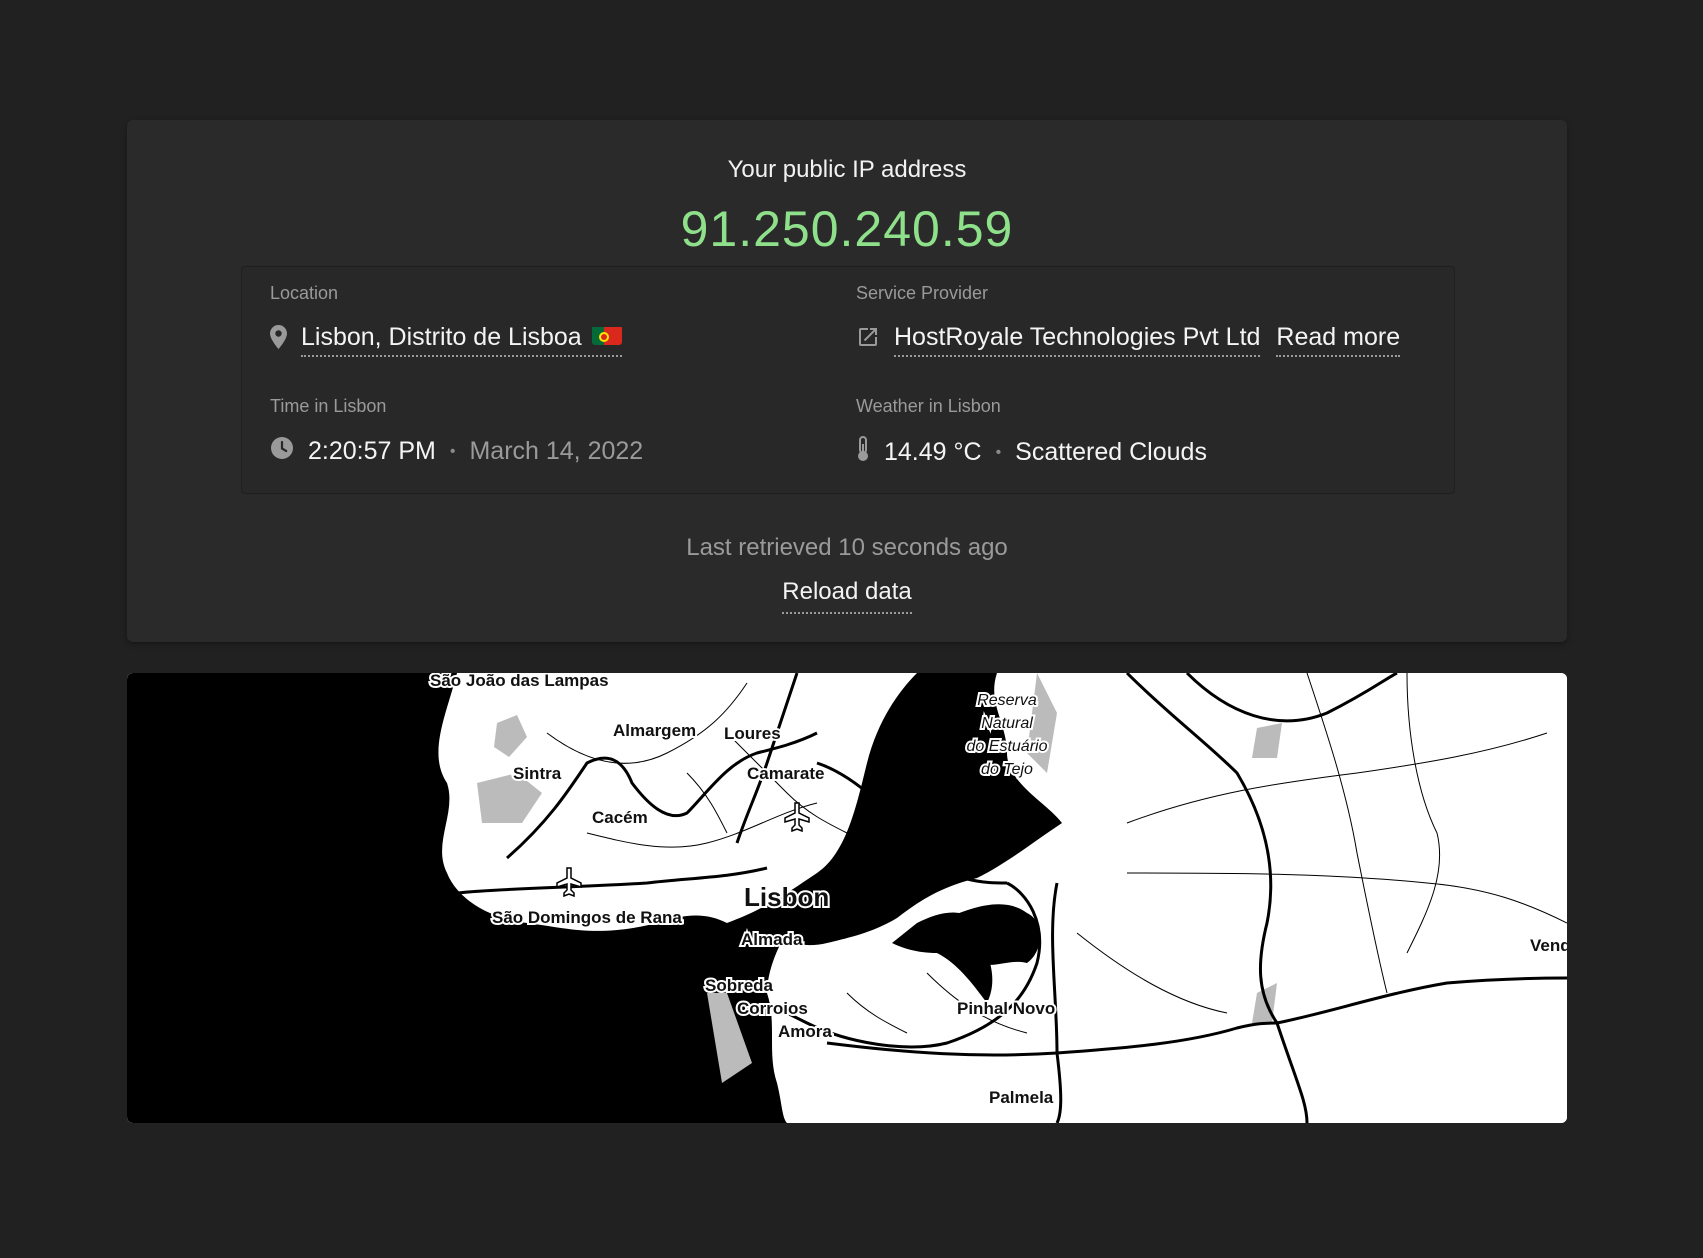 The width and height of the screenshot is (1703, 1258). I want to click on provider-label: Service Provider, so click(922, 293).